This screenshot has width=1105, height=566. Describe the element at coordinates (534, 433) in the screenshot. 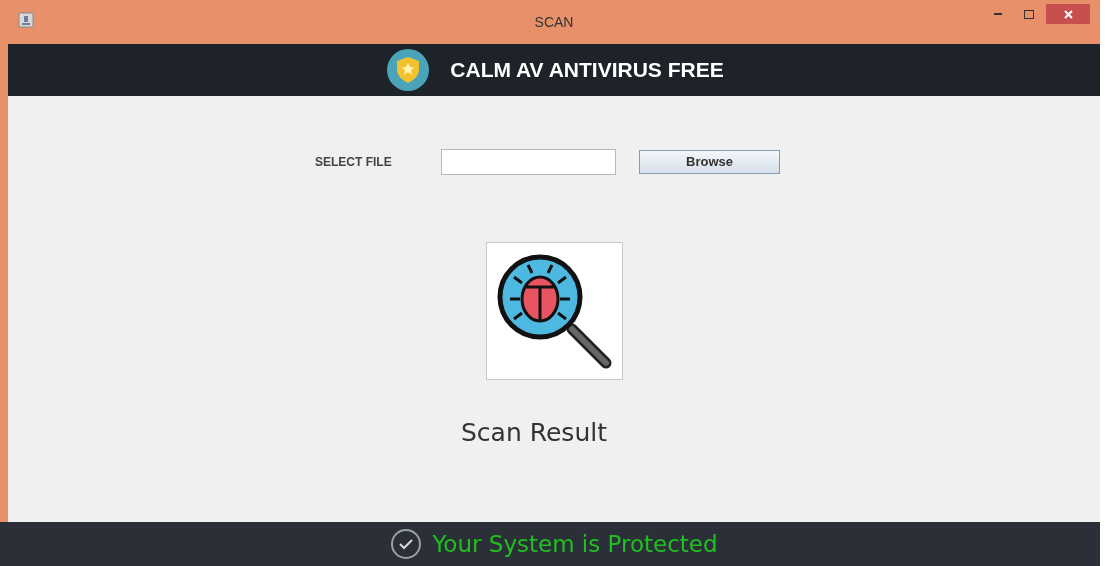

I see `scan-result-label: Scan Result` at that location.